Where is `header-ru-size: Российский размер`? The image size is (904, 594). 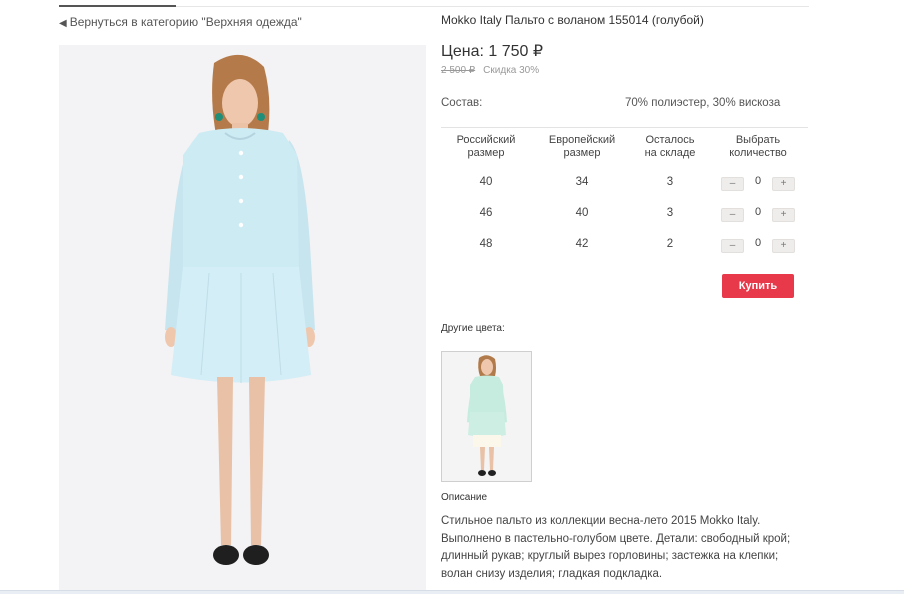 header-ru-size: Российский размер is located at coordinates (486, 147).